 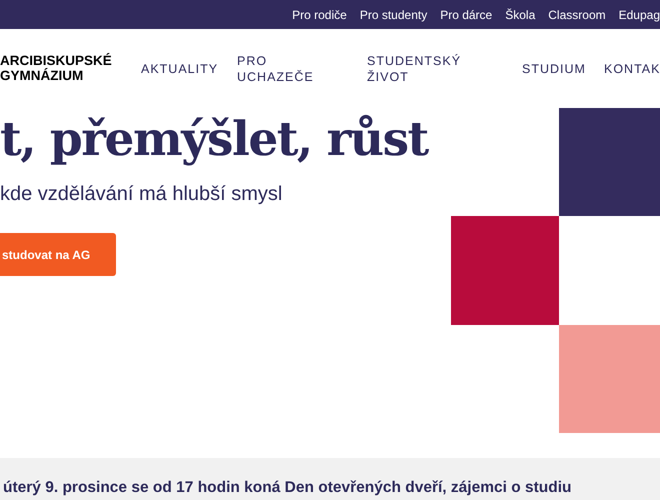 What do you see at coordinates (632, 69) in the screenshot?
I see `nav-link: KONTAK` at bounding box center [632, 69].